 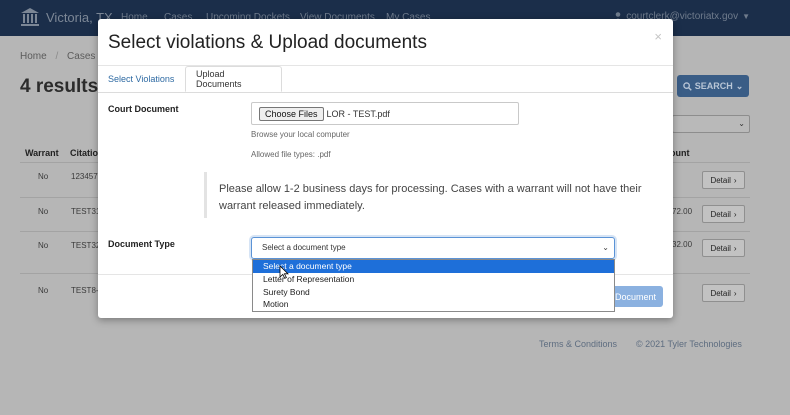 I want to click on mouse-cursor-icon, so click(x=284, y=272).